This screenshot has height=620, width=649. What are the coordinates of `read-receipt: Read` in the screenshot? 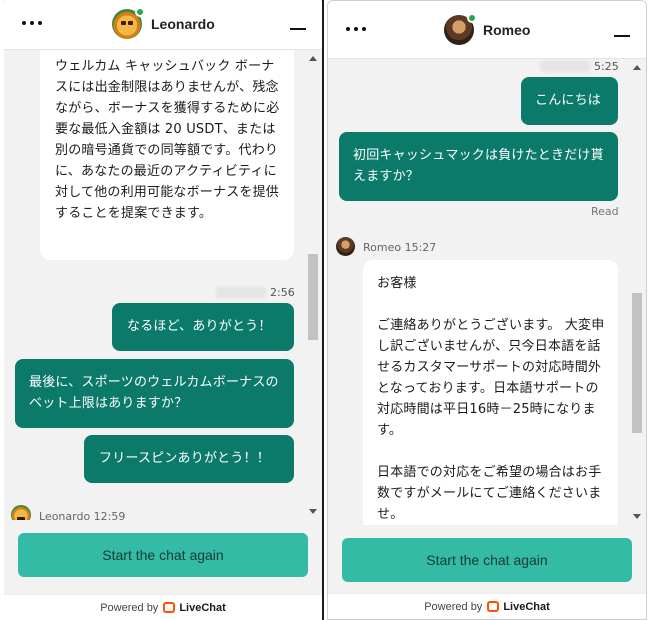 It's located at (605, 211).